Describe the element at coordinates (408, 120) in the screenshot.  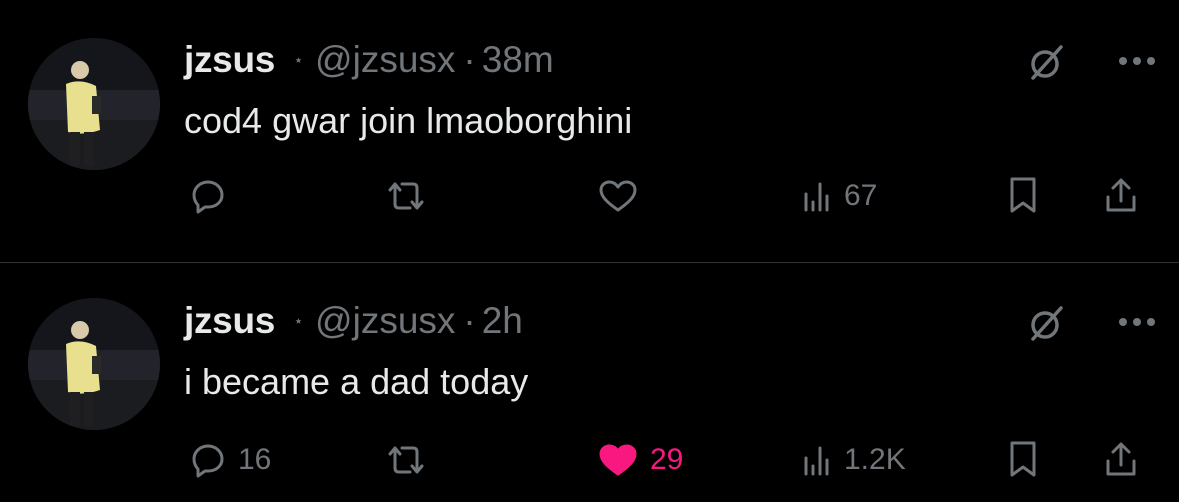
I see `tweet-text: cod4 gwar join lmaoborghini` at that location.